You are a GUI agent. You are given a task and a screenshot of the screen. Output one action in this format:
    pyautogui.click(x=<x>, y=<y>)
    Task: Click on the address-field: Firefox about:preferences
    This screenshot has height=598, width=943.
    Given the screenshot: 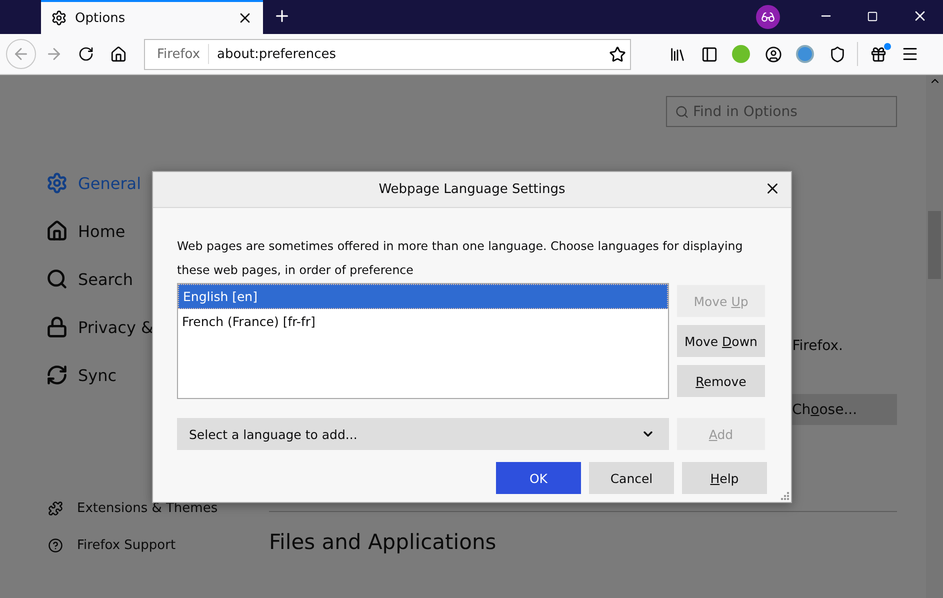 What is the action you would take?
    pyautogui.click(x=387, y=54)
    